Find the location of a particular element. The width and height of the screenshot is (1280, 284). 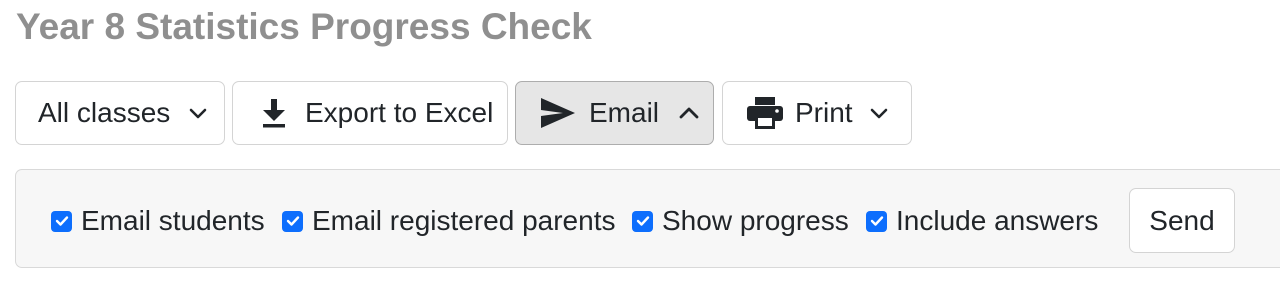

email-students-label: Email students is located at coordinates (173, 220).